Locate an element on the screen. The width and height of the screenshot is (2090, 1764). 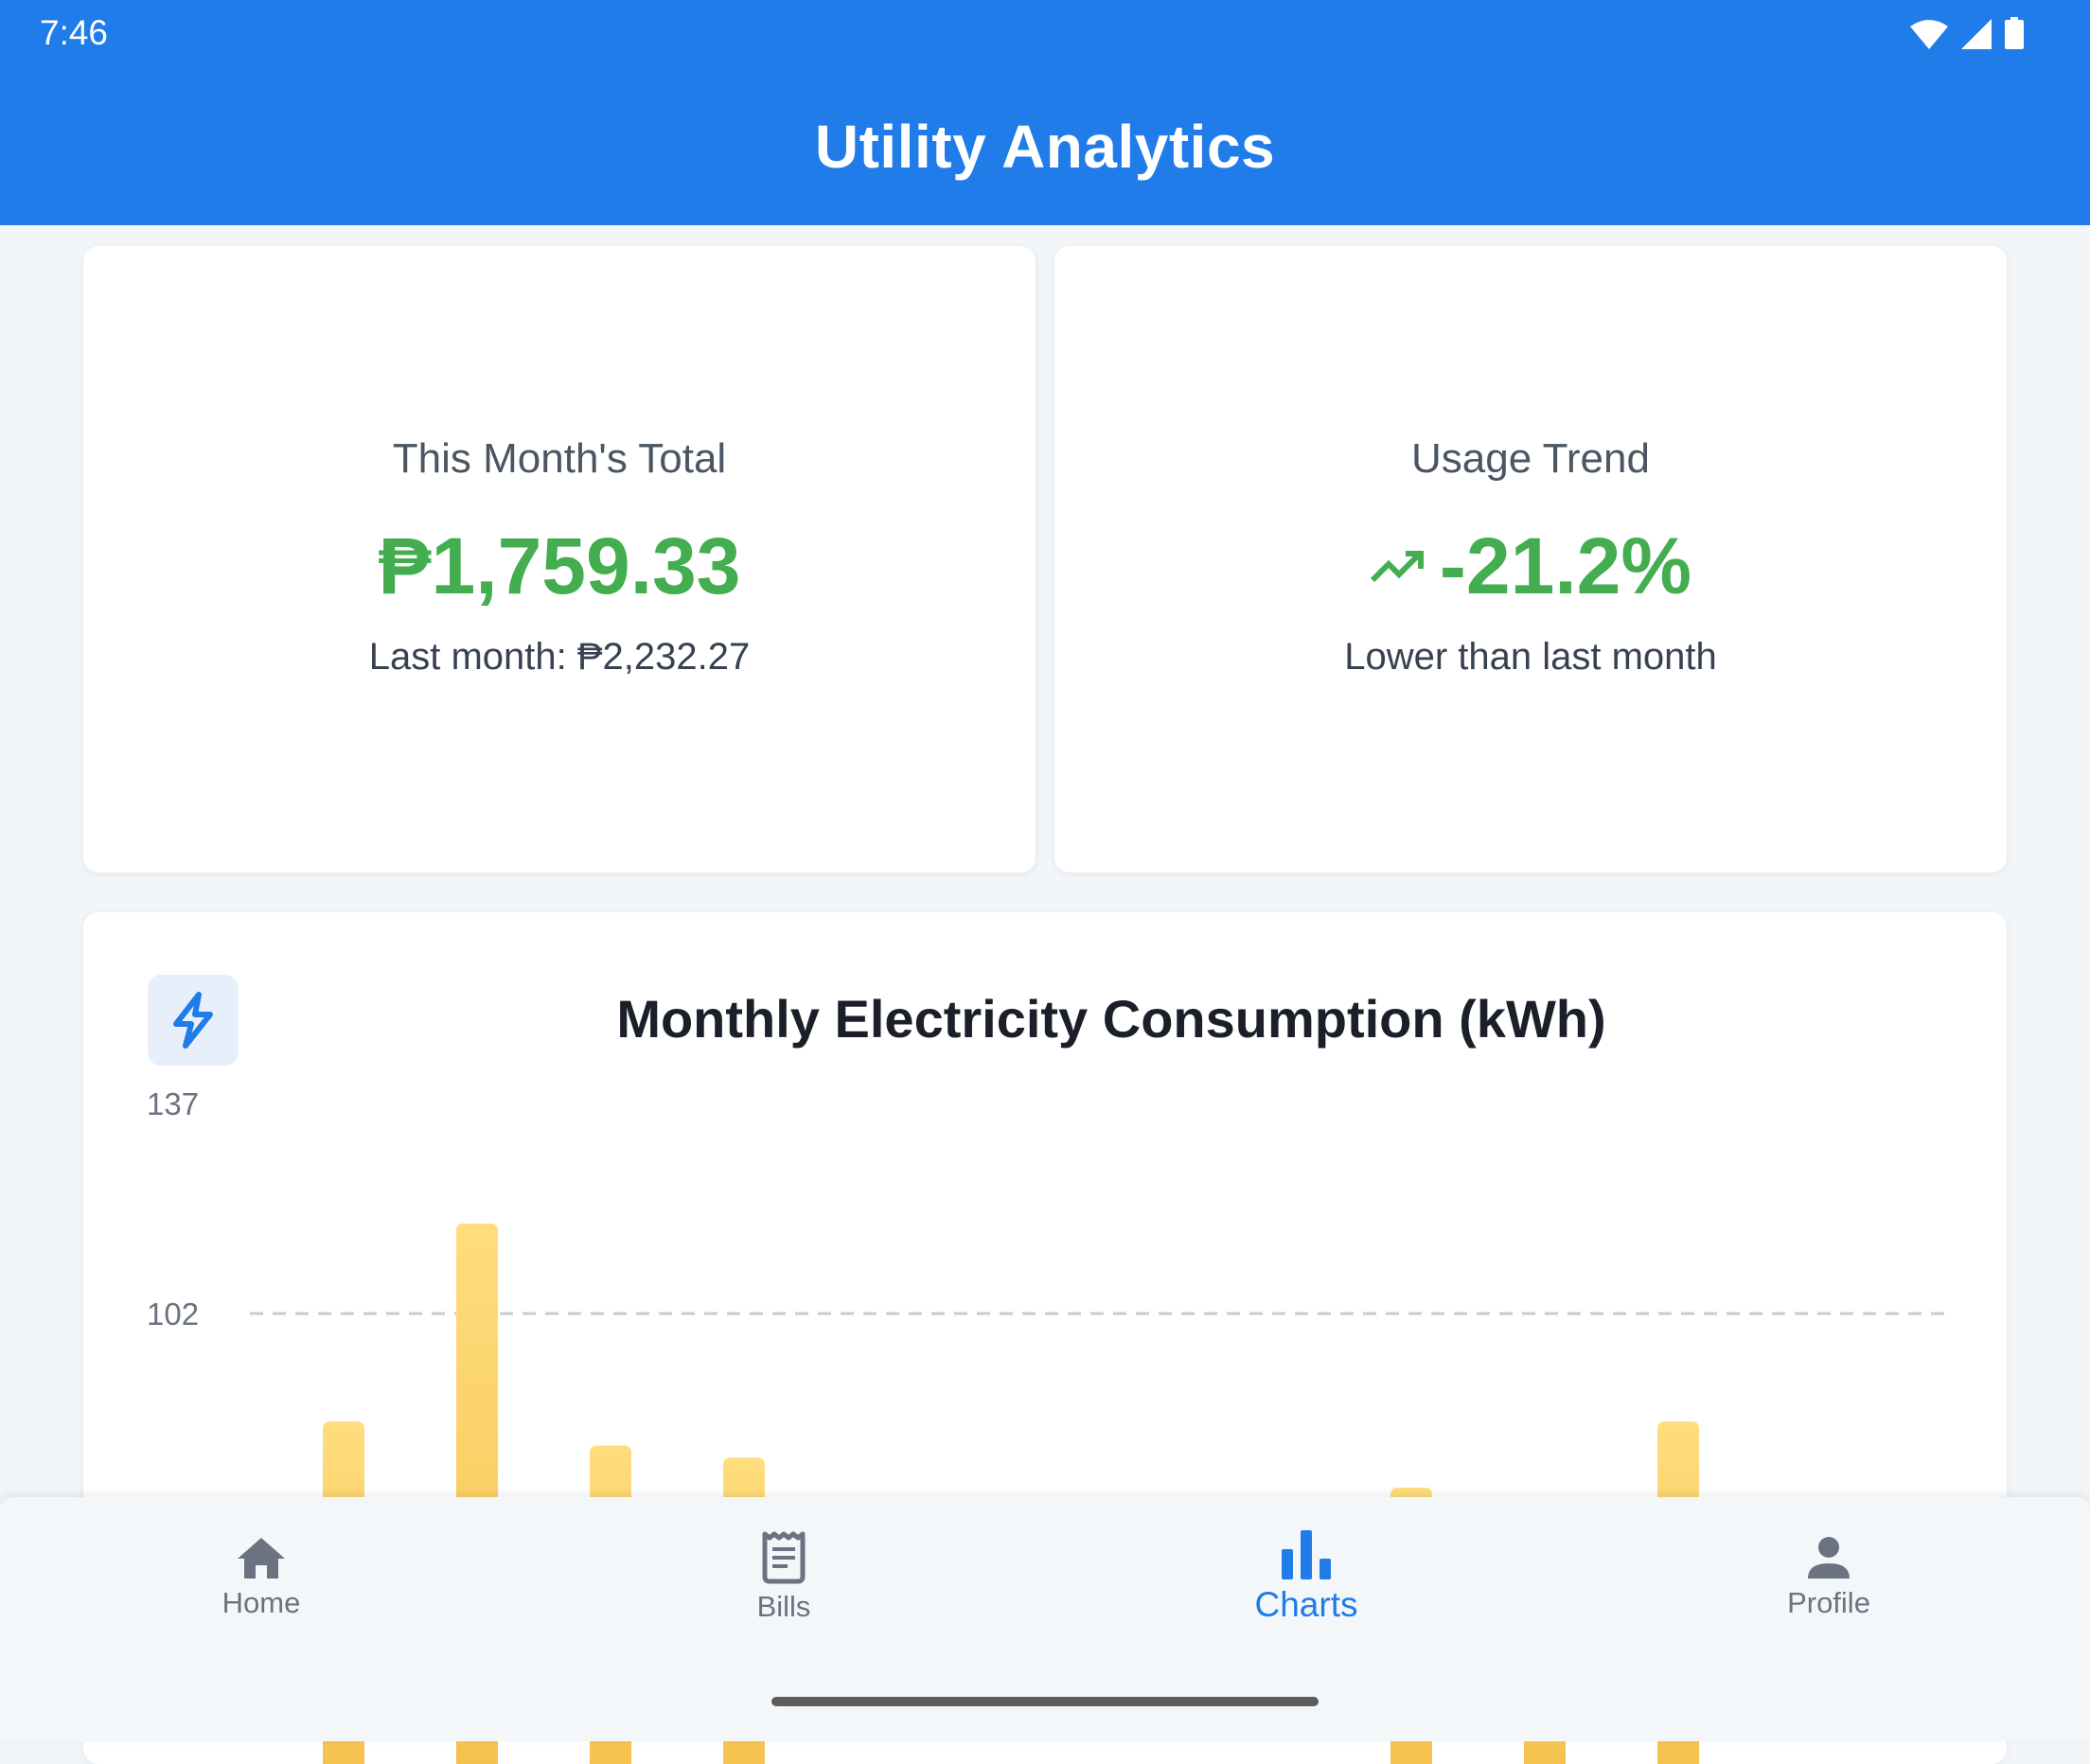
monthly-total-value: ₱1,759.33 is located at coordinates (559, 565).